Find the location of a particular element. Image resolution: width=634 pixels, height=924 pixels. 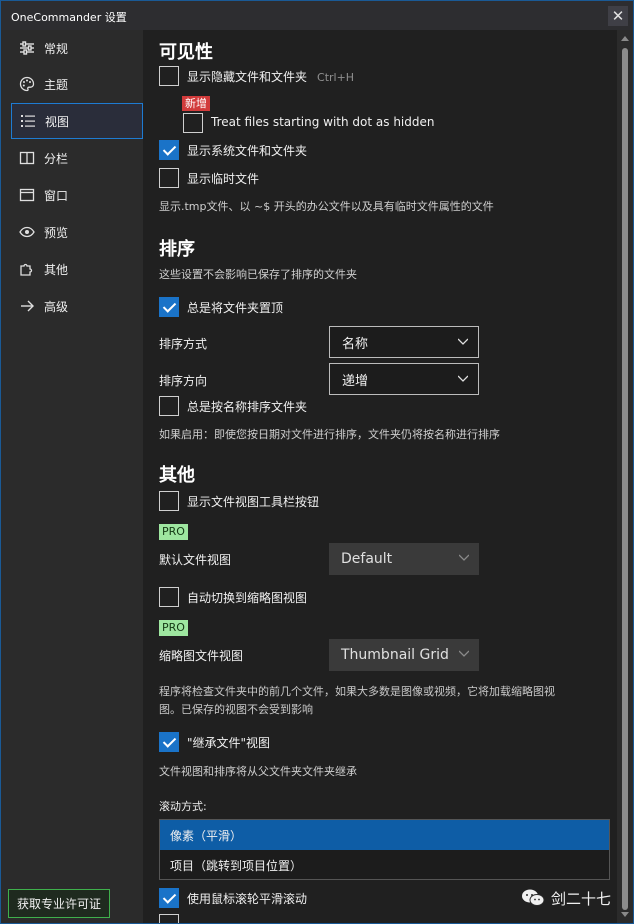

auto-thumbnail-label: 自动切换到缩略图视图 is located at coordinates (247, 598).